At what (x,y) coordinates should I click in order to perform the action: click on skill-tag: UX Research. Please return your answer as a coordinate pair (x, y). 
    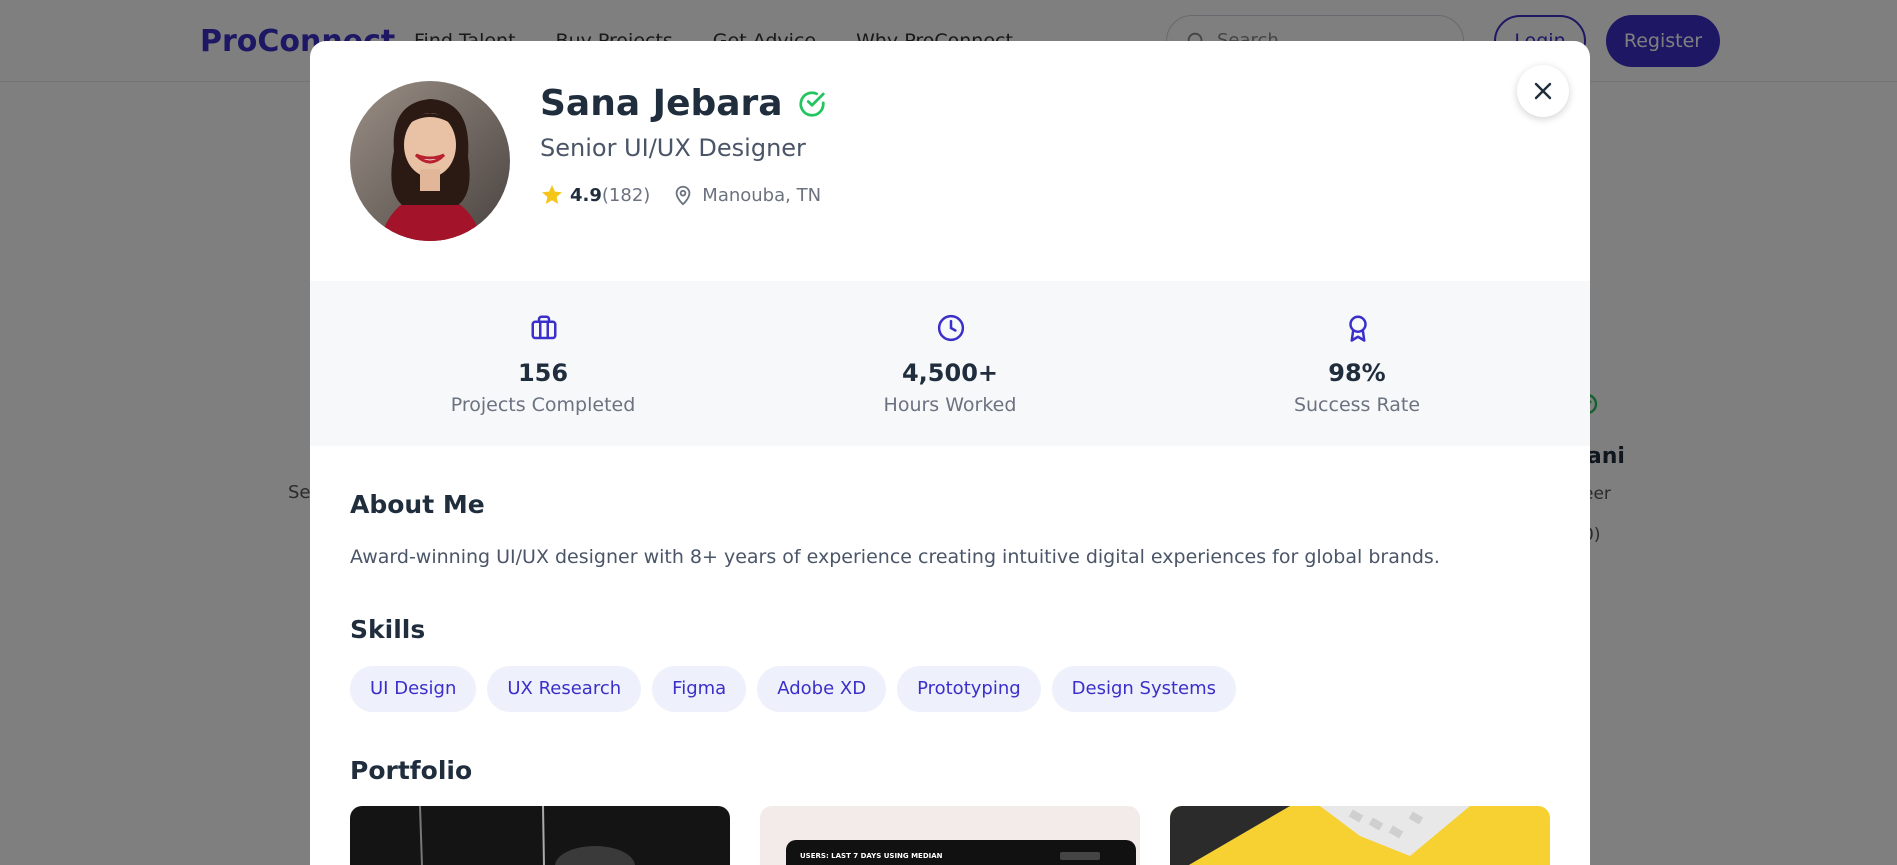
    Looking at the image, I should click on (564, 689).